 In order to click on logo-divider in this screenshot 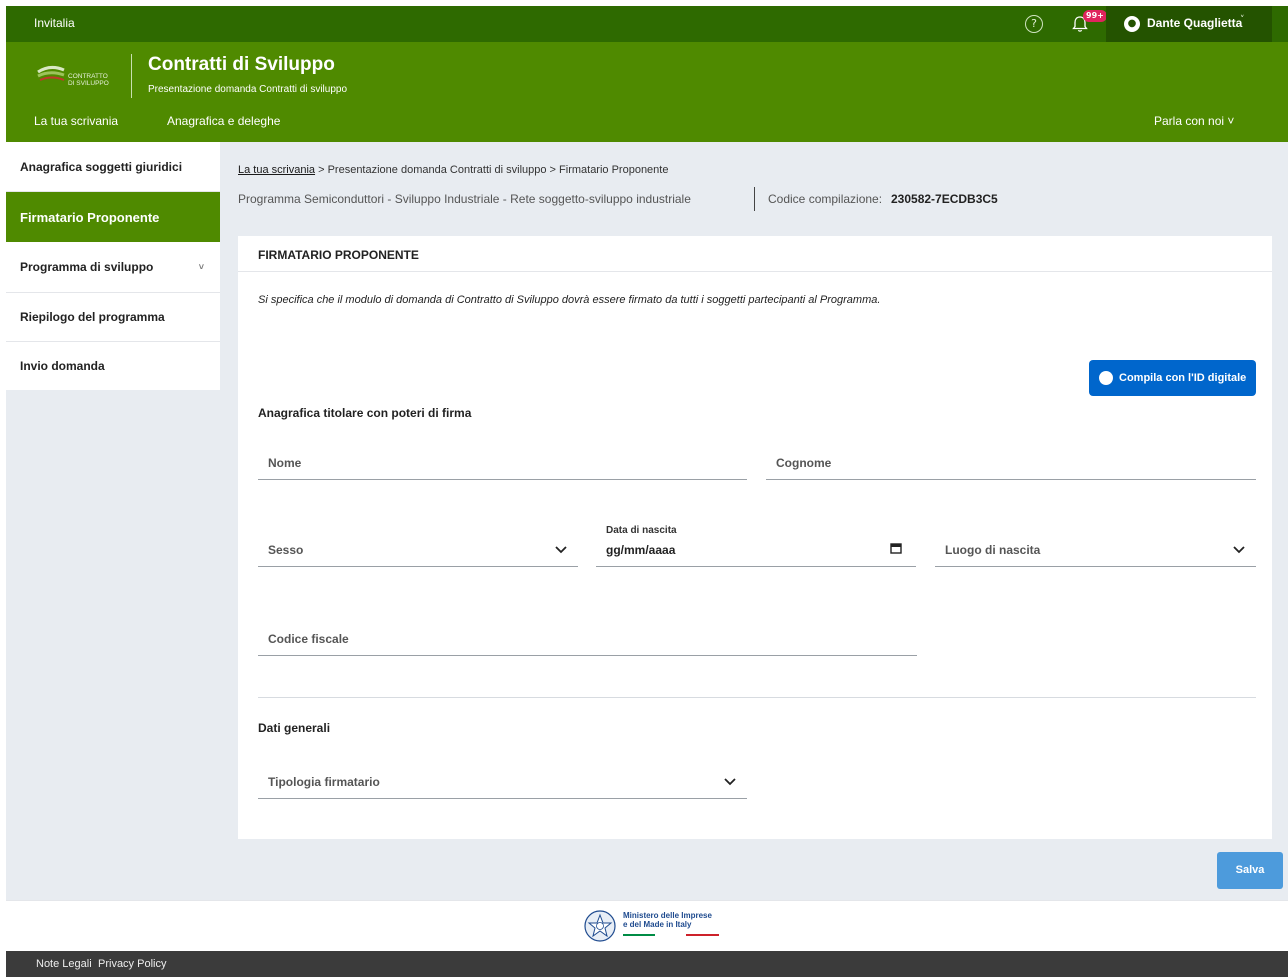, I will do `click(131, 76)`.